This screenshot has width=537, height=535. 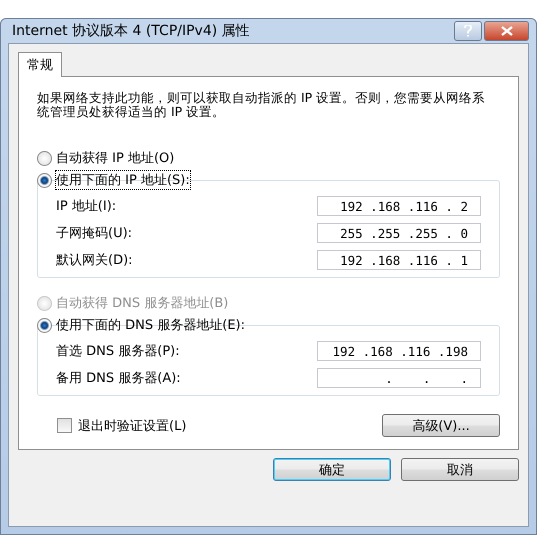 What do you see at coordinates (399, 378) in the screenshot?
I see `ip-address-field: . . .` at bounding box center [399, 378].